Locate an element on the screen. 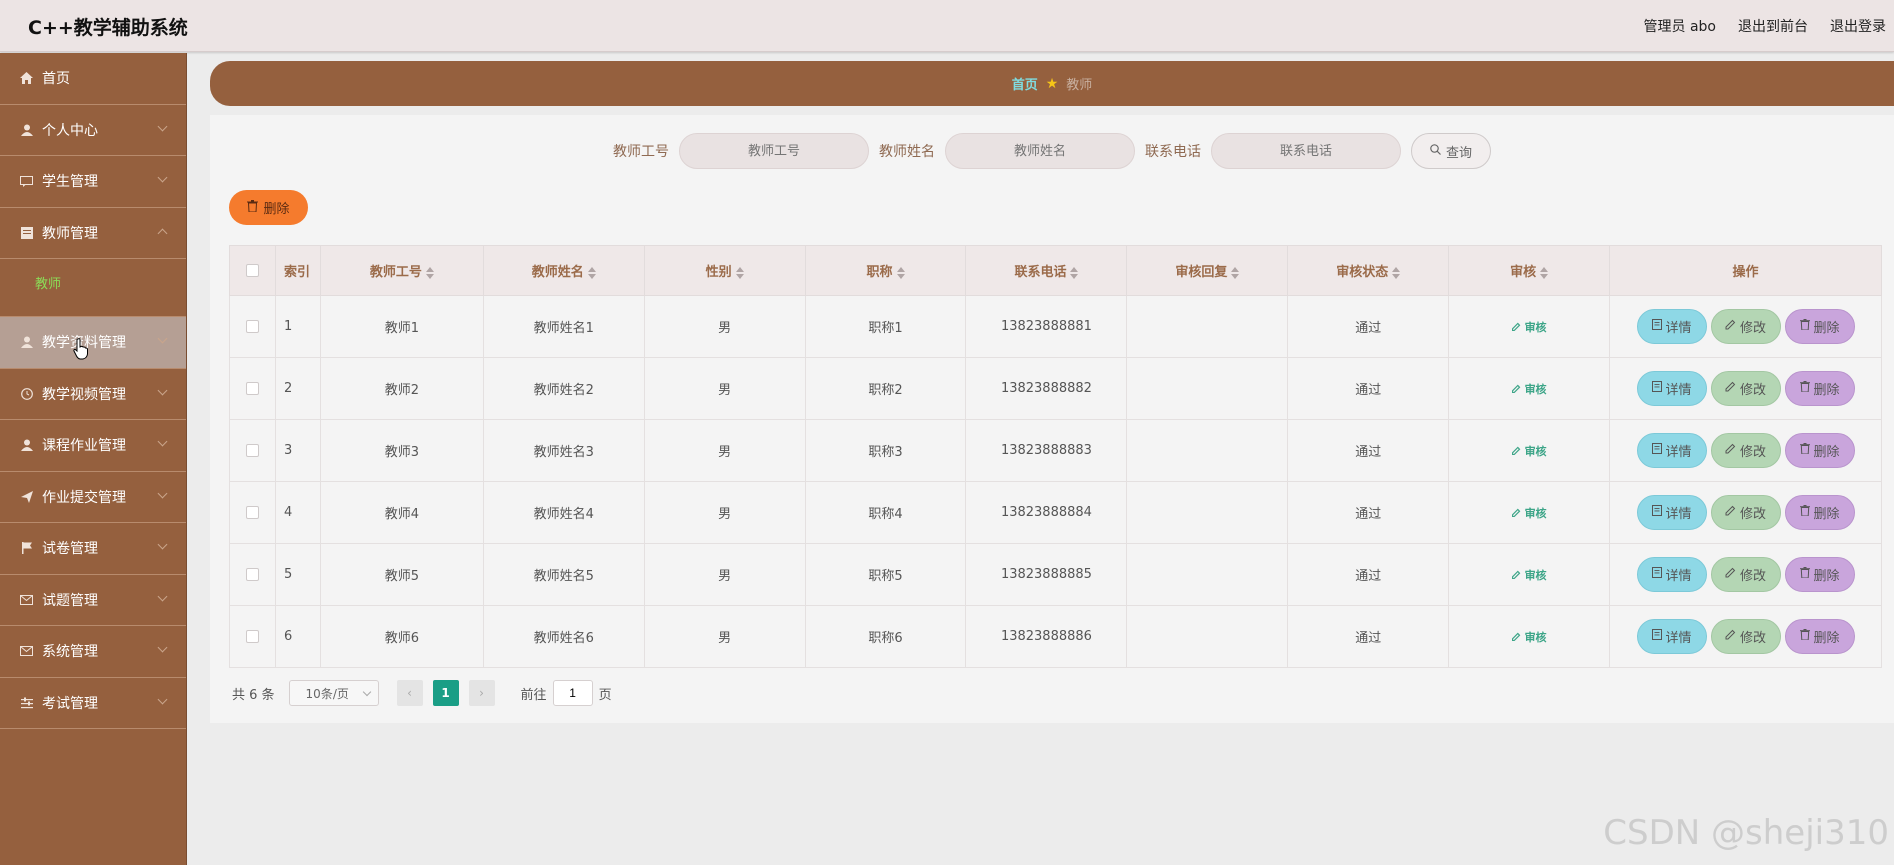 The width and height of the screenshot is (1894, 865). cell-ops: 详情 修改 删除 is located at coordinates (1745, 512).